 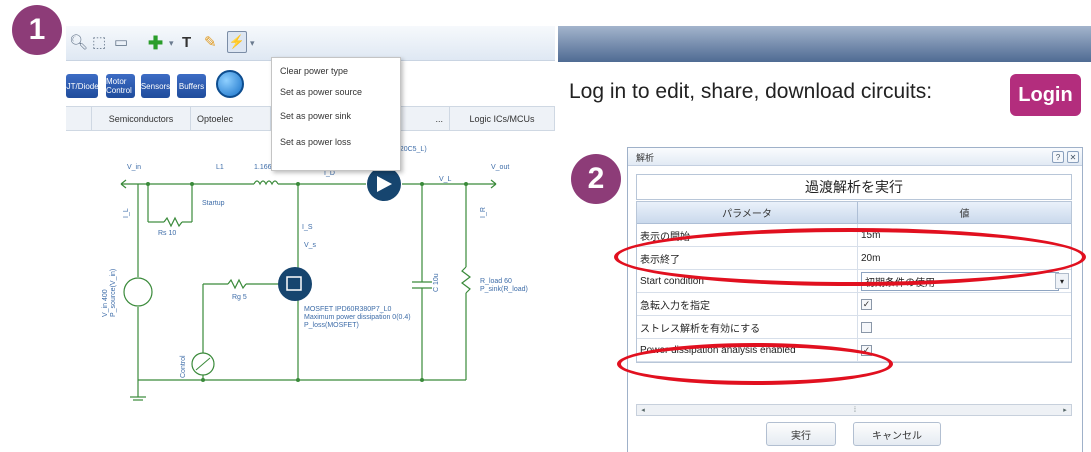 What do you see at coordinates (483, 212) in the screenshot?
I see `label-i-r: I_R` at bounding box center [483, 212].